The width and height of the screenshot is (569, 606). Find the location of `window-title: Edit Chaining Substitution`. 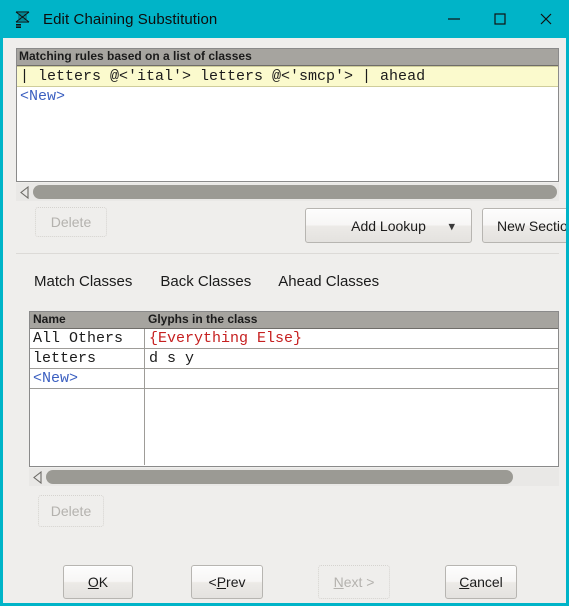

window-title: Edit Chaining Substitution is located at coordinates (130, 19).